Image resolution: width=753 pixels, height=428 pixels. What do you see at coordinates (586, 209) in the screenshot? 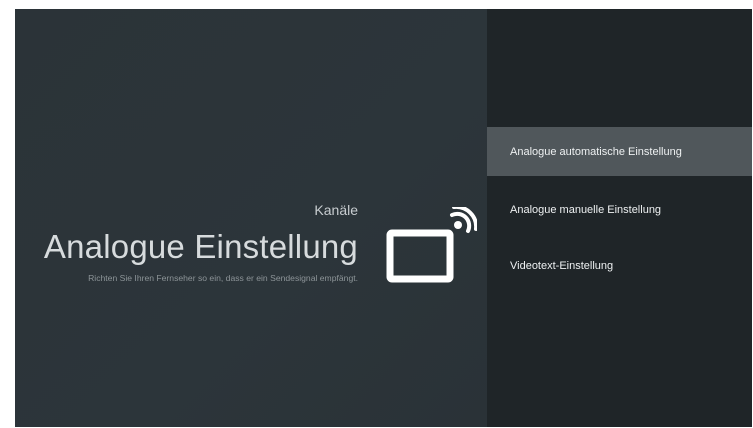
I see `menu-item-label: Analogue manuelle Einstellung` at bounding box center [586, 209].